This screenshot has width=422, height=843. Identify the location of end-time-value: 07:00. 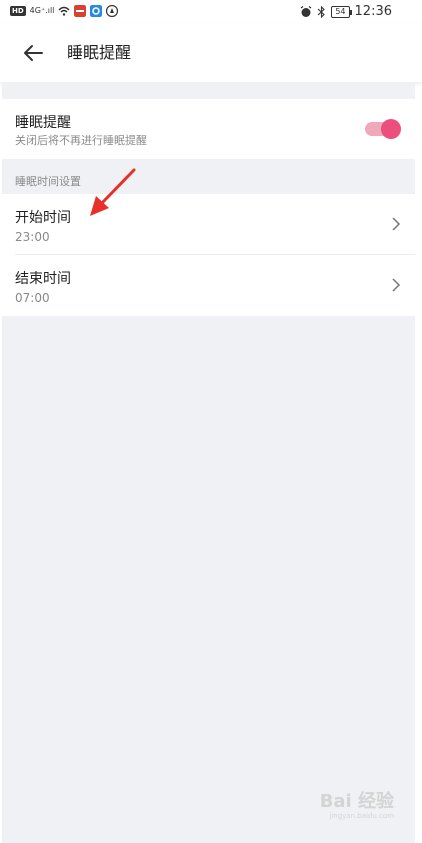
(32, 298).